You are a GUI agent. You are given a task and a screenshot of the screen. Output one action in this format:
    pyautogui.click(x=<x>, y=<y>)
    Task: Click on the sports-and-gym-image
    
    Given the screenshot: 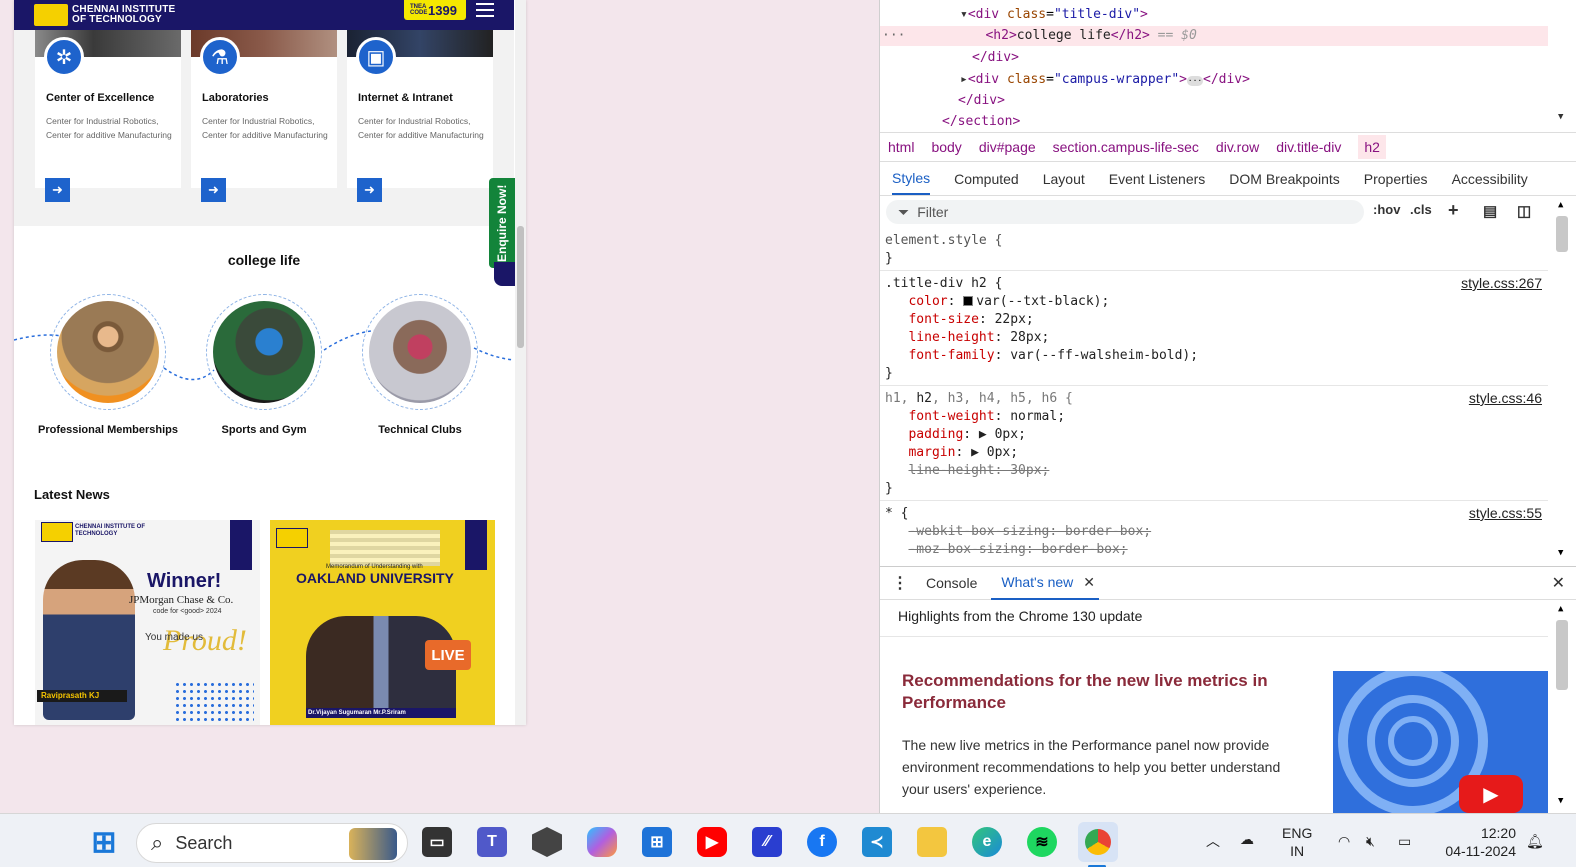 What is the action you would take?
    pyautogui.click(x=264, y=352)
    